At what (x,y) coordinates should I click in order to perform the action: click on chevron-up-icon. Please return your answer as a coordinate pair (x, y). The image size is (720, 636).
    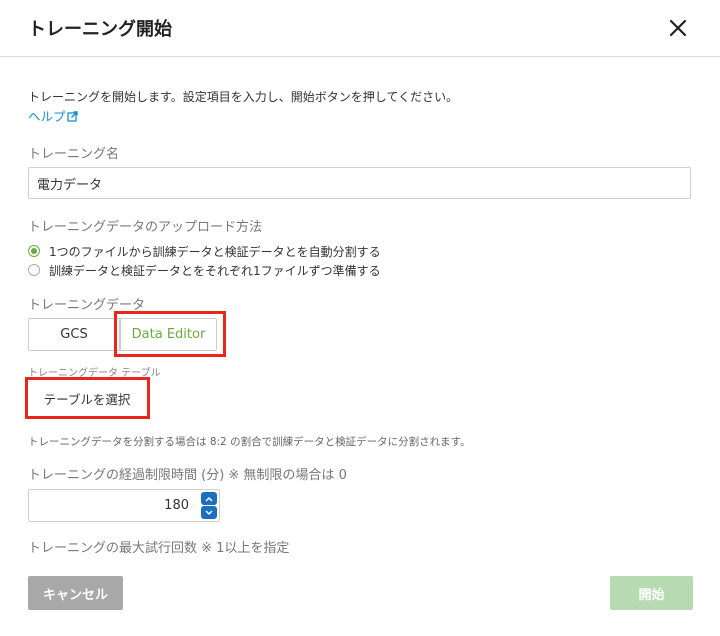
    Looking at the image, I should click on (209, 499).